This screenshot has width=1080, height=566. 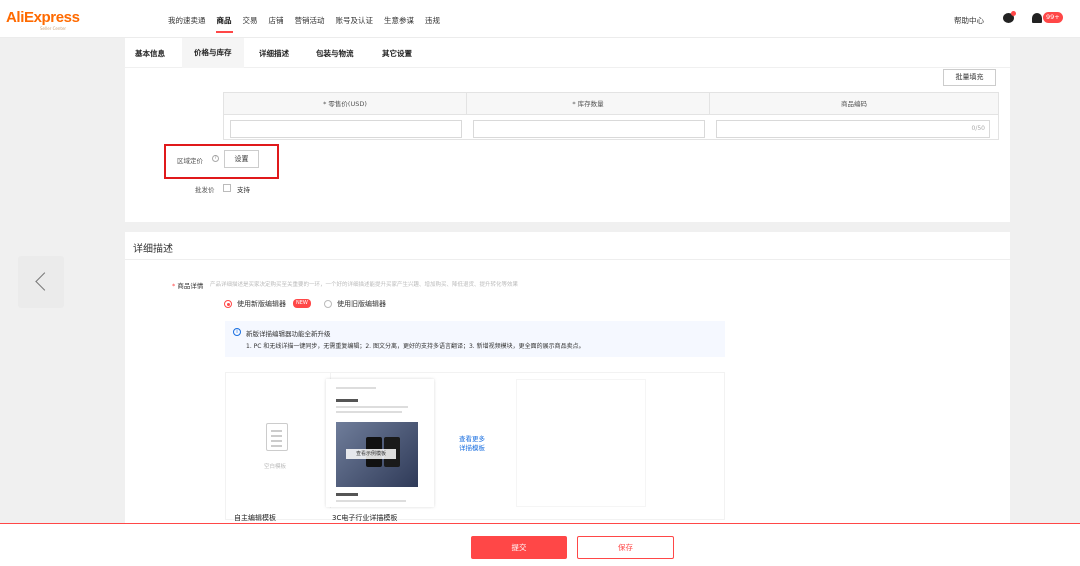 I want to click on new-badge: NEW, so click(x=302, y=303).